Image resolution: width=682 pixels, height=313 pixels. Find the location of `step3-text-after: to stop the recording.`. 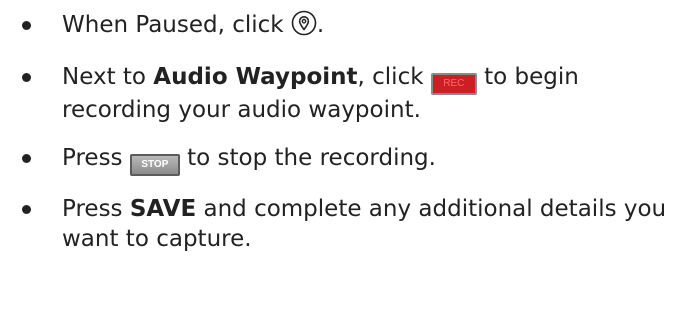

step3-text-after: to stop the recording. is located at coordinates (307, 158).